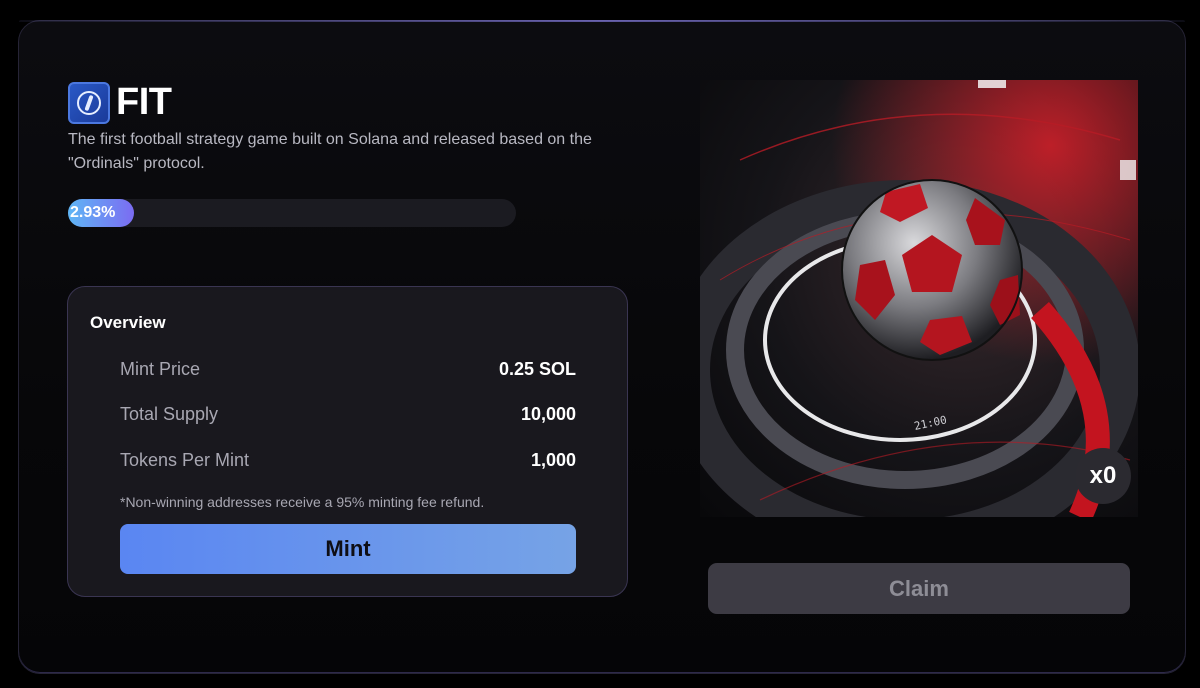 The height and width of the screenshot is (688, 1200). What do you see at coordinates (169, 414) in the screenshot?
I see `total-supply-label: Total Supply` at bounding box center [169, 414].